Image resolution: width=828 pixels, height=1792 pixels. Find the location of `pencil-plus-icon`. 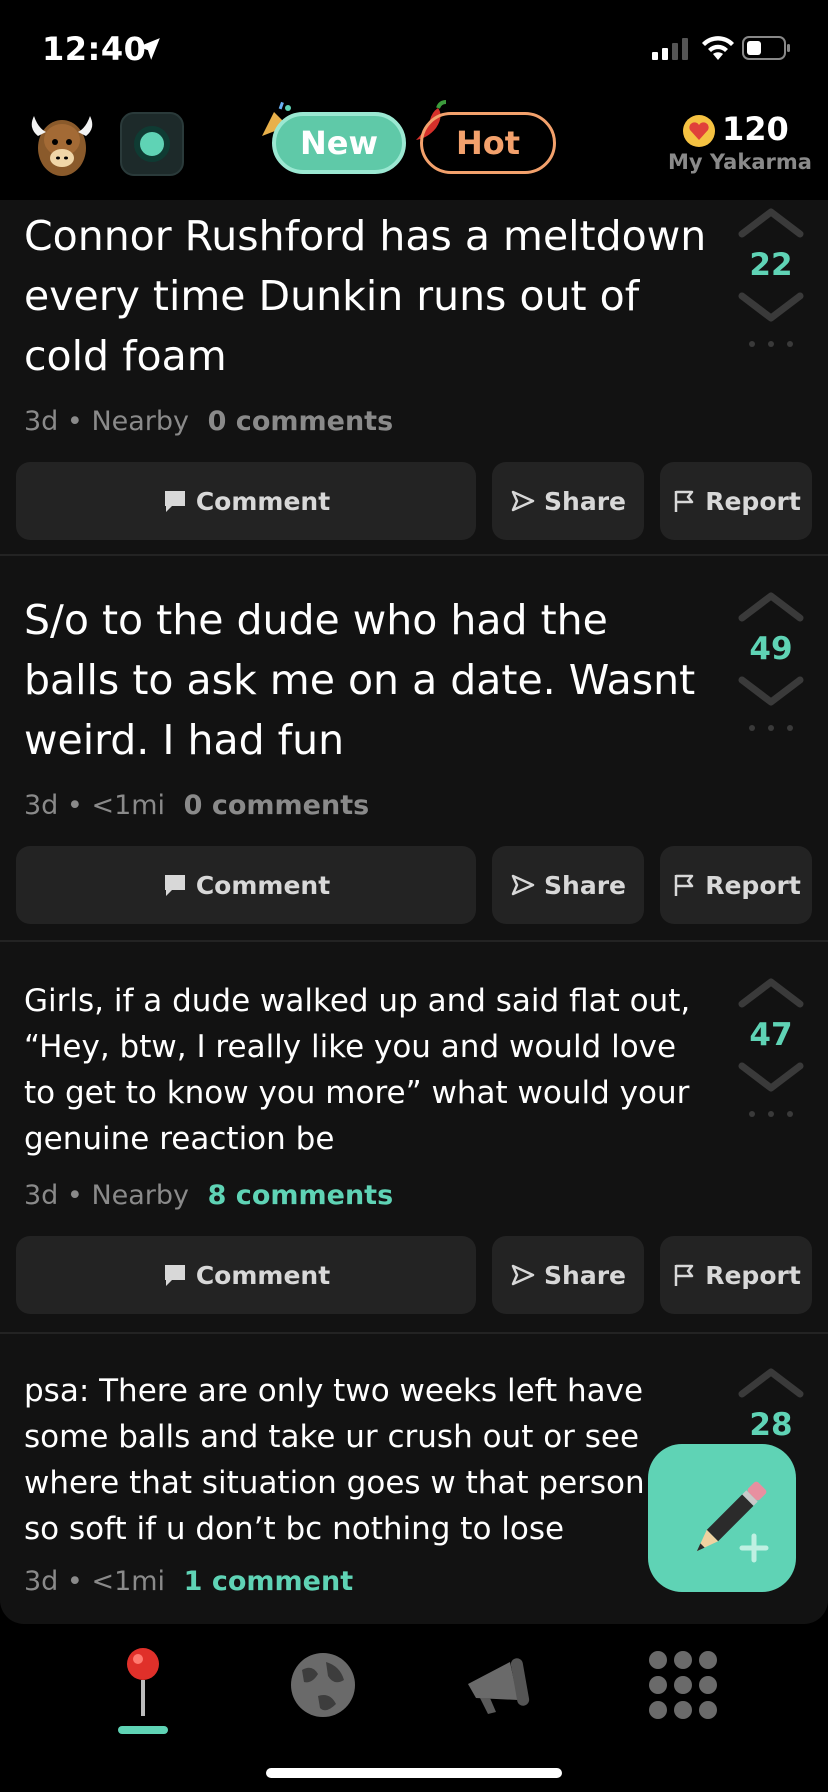

pencil-plus-icon is located at coordinates (732, 1522).